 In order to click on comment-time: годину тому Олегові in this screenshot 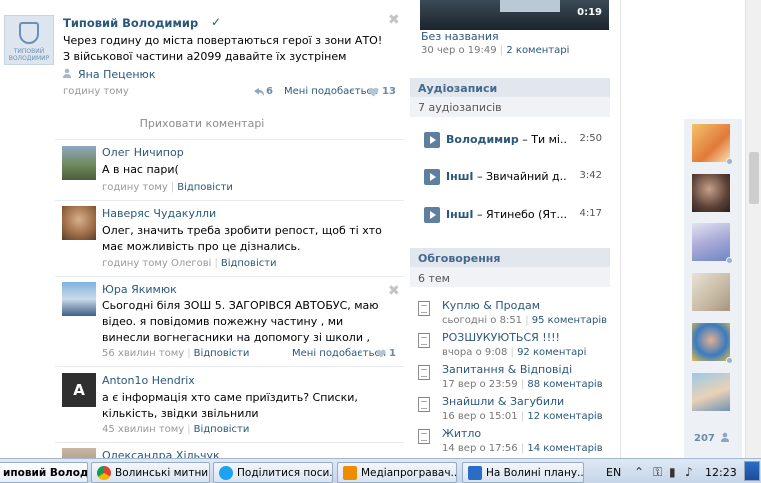, I will do `click(156, 263)`.